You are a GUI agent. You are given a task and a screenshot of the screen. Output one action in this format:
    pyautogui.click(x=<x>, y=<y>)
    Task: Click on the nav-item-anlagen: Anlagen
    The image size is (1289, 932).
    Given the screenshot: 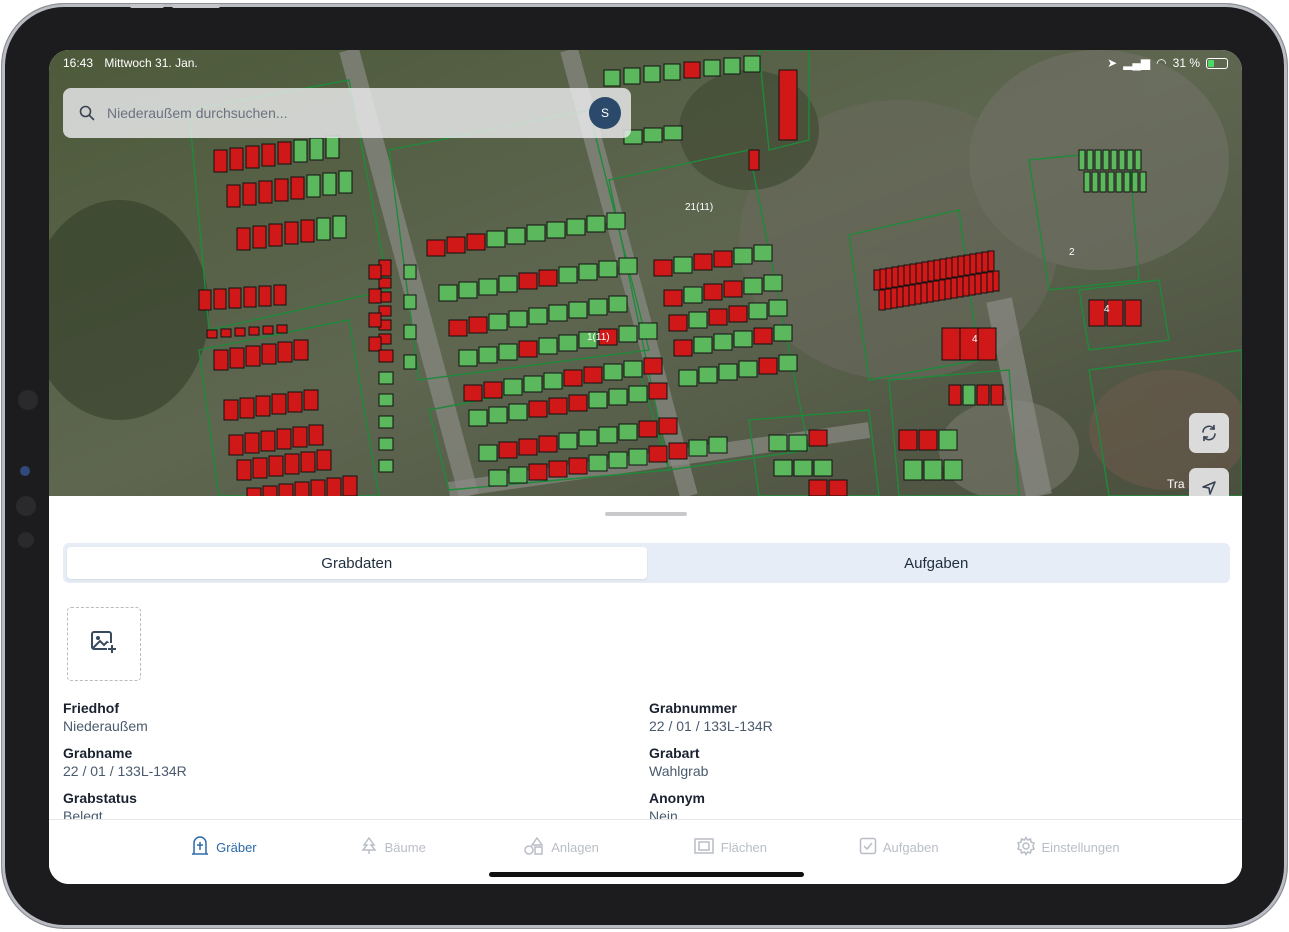 What is the action you would take?
    pyautogui.click(x=561, y=847)
    